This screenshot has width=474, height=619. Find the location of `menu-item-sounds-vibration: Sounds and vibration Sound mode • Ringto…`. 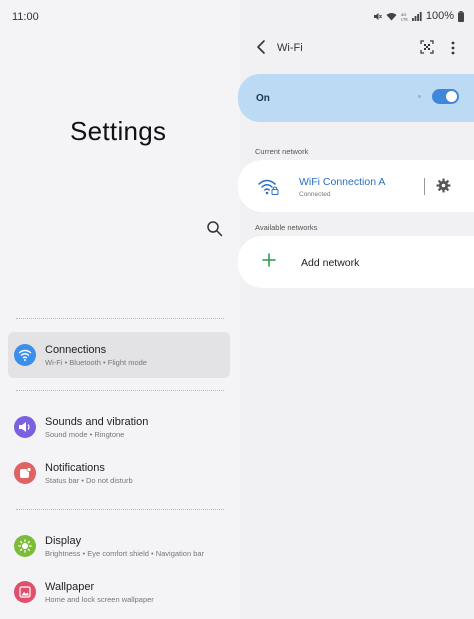

menu-item-sounds-vibration: Sounds and vibration Sound mode • Ringto… is located at coordinates (119, 427).